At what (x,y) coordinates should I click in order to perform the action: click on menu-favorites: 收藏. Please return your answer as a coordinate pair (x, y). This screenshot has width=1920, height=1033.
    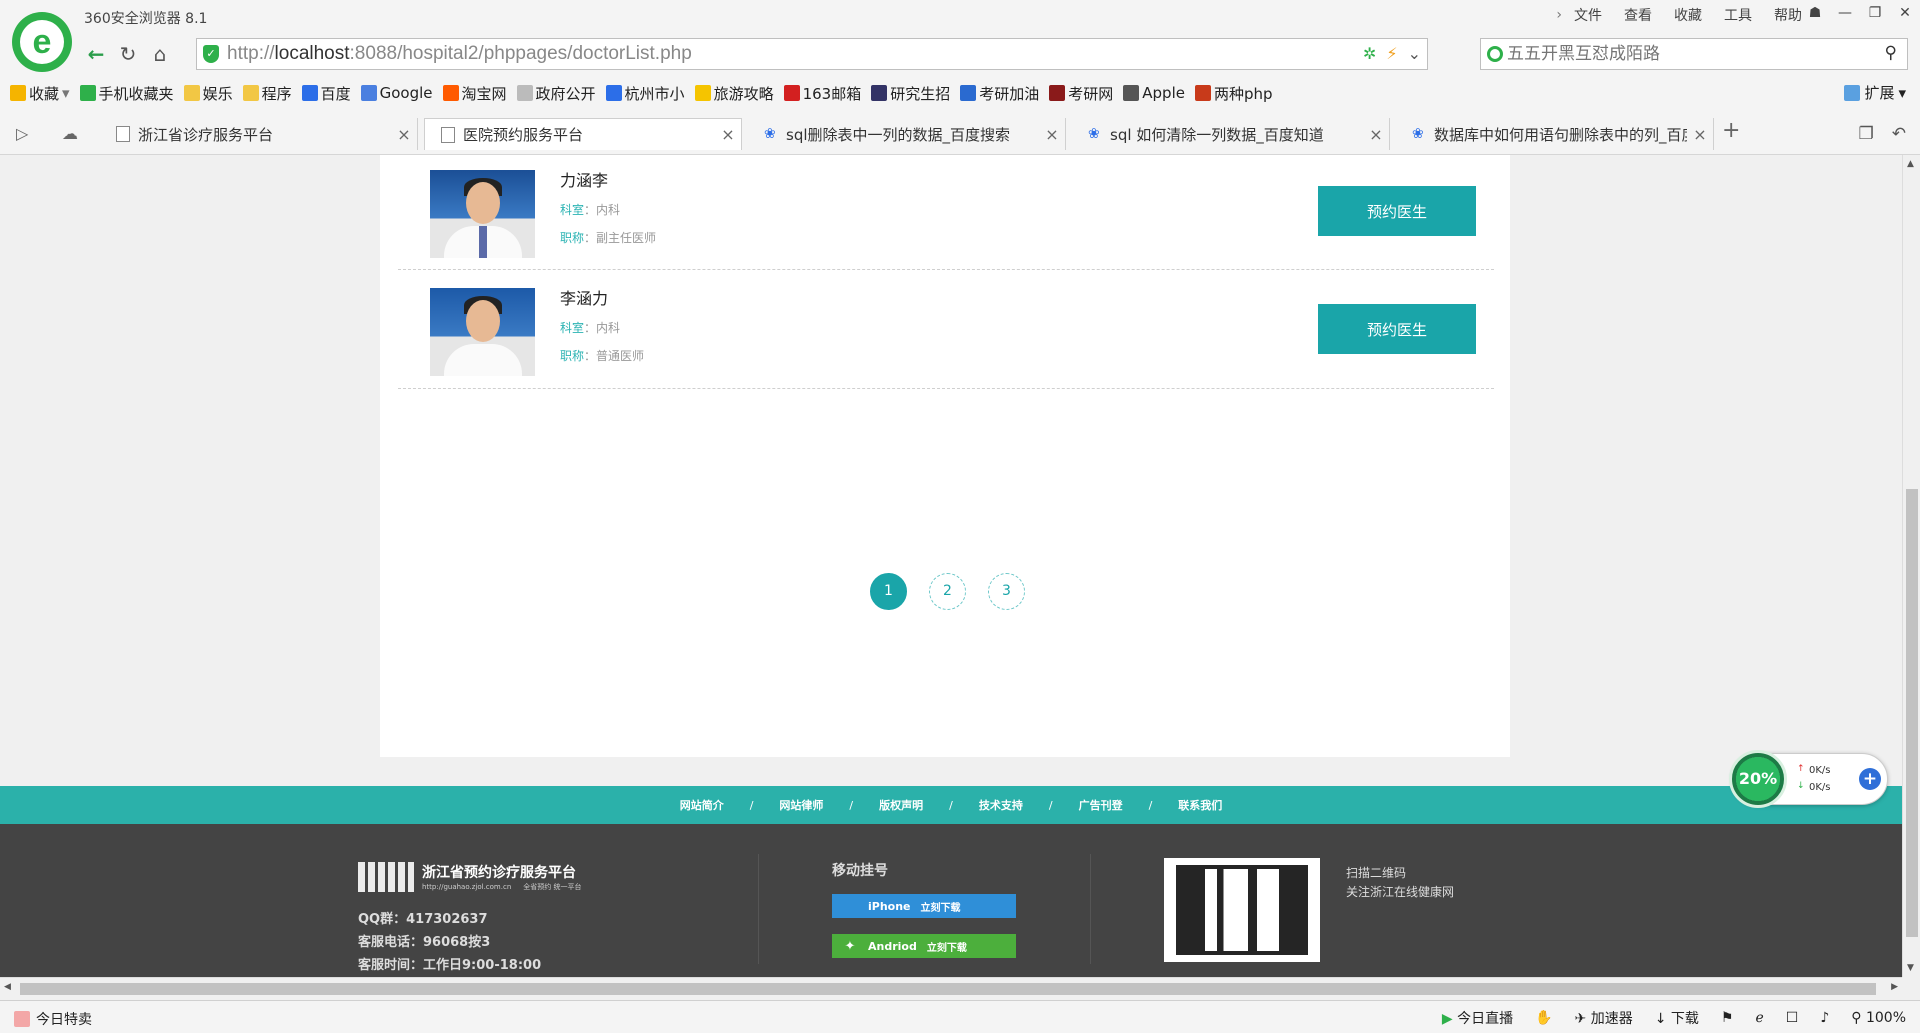
    Looking at the image, I should click on (1688, 15).